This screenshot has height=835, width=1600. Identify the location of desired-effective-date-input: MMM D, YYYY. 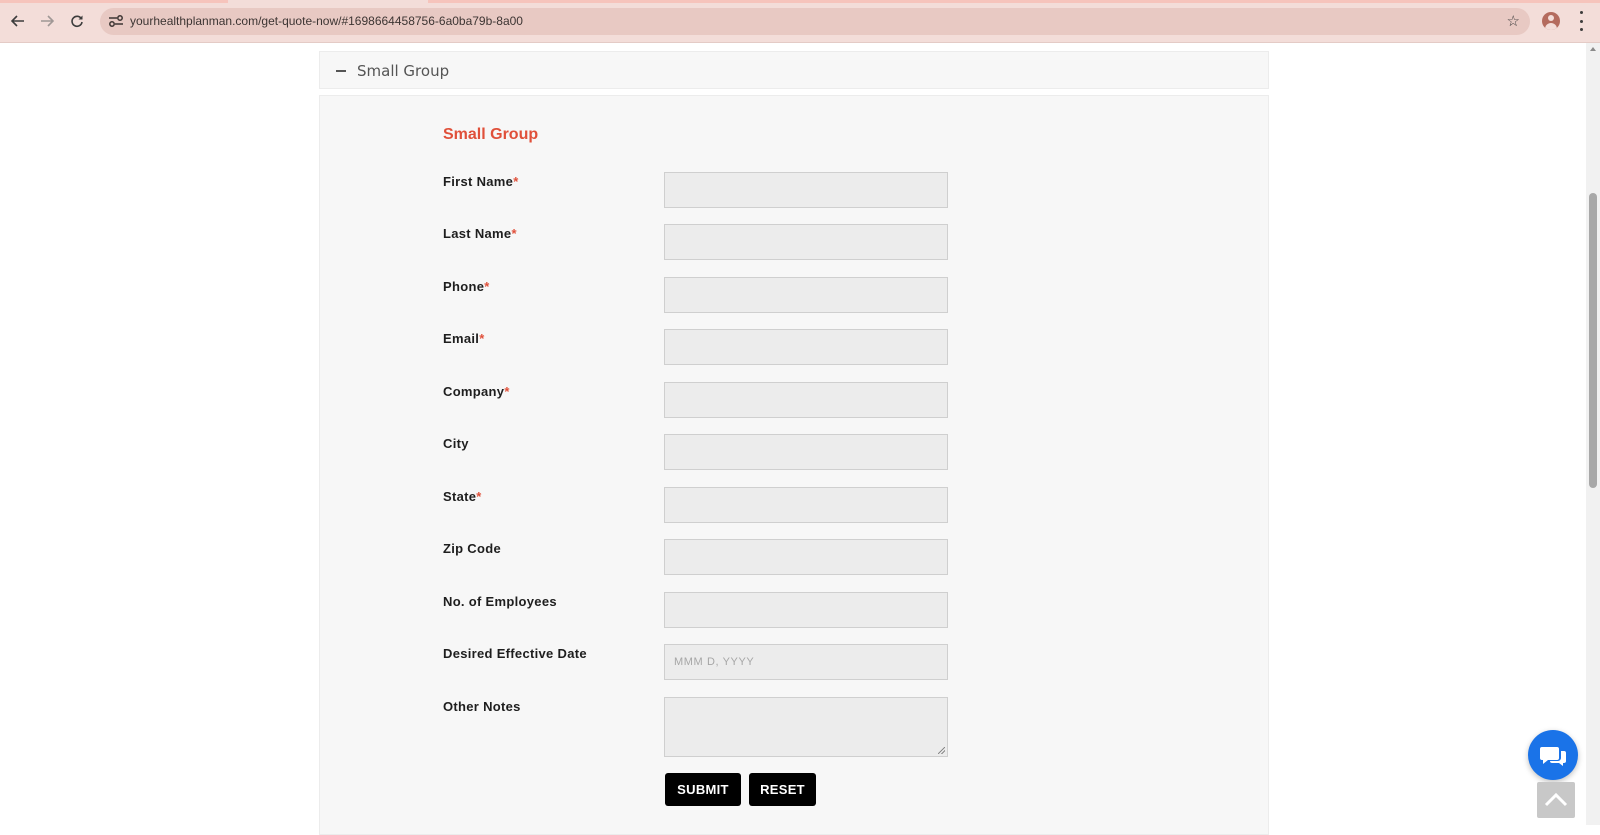
(806, 662).